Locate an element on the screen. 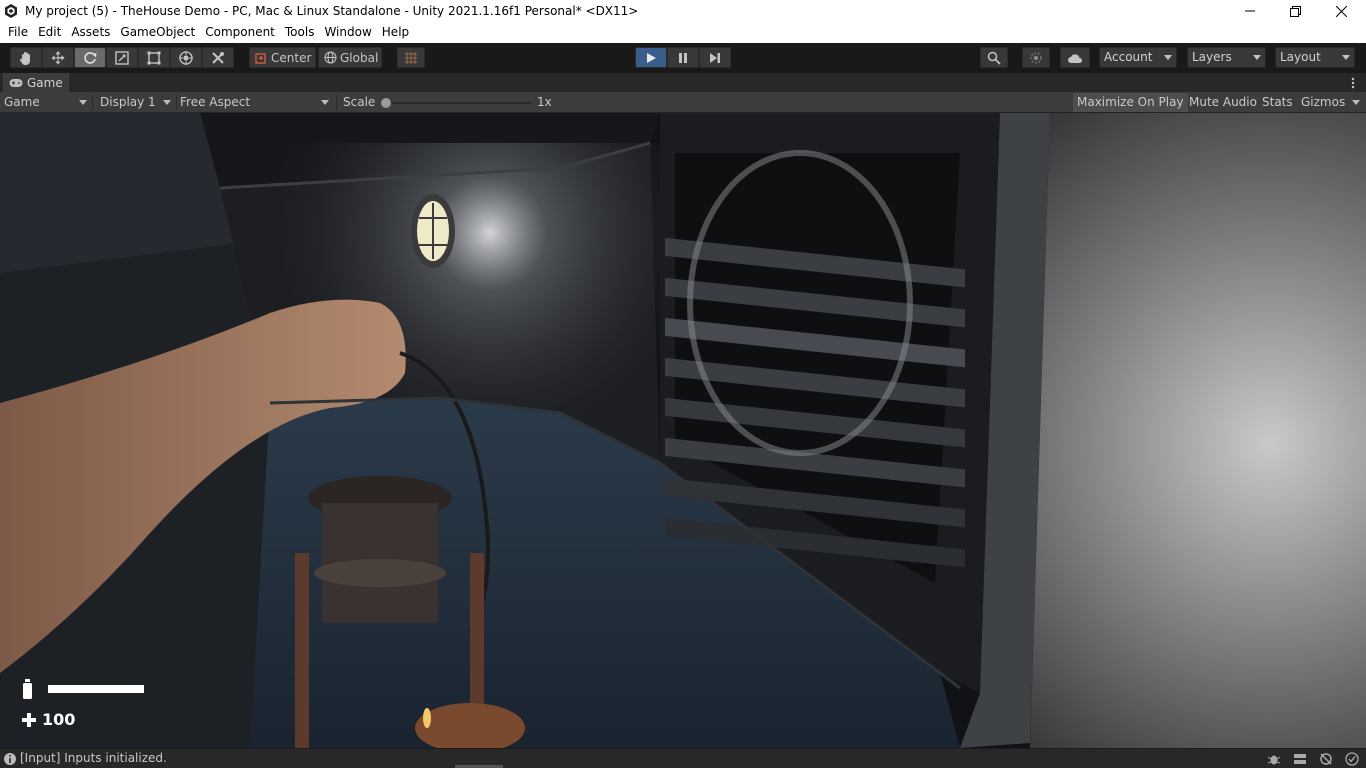  pivot-mode-label: Center is located at coordinates (291, 57).